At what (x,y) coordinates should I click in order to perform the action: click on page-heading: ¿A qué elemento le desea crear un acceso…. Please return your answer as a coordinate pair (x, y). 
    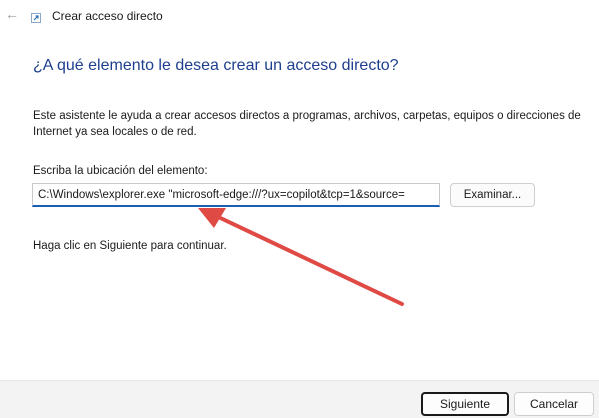
    Looking at the image, I should click on (216, 65).